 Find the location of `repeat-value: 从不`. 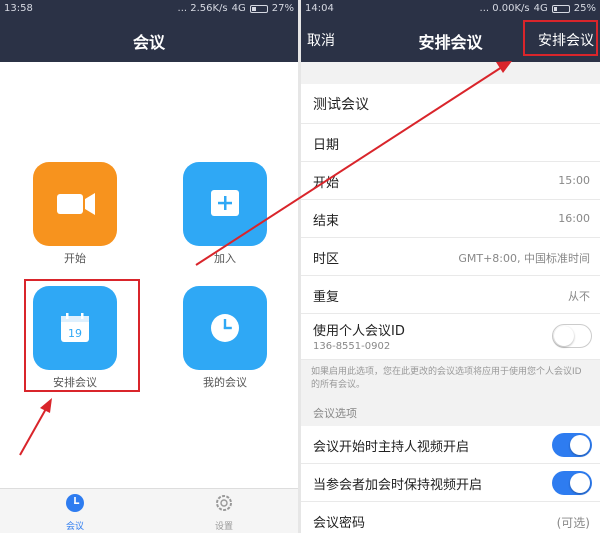

repeat-value: 从不 is located at coordinates (579, 296).